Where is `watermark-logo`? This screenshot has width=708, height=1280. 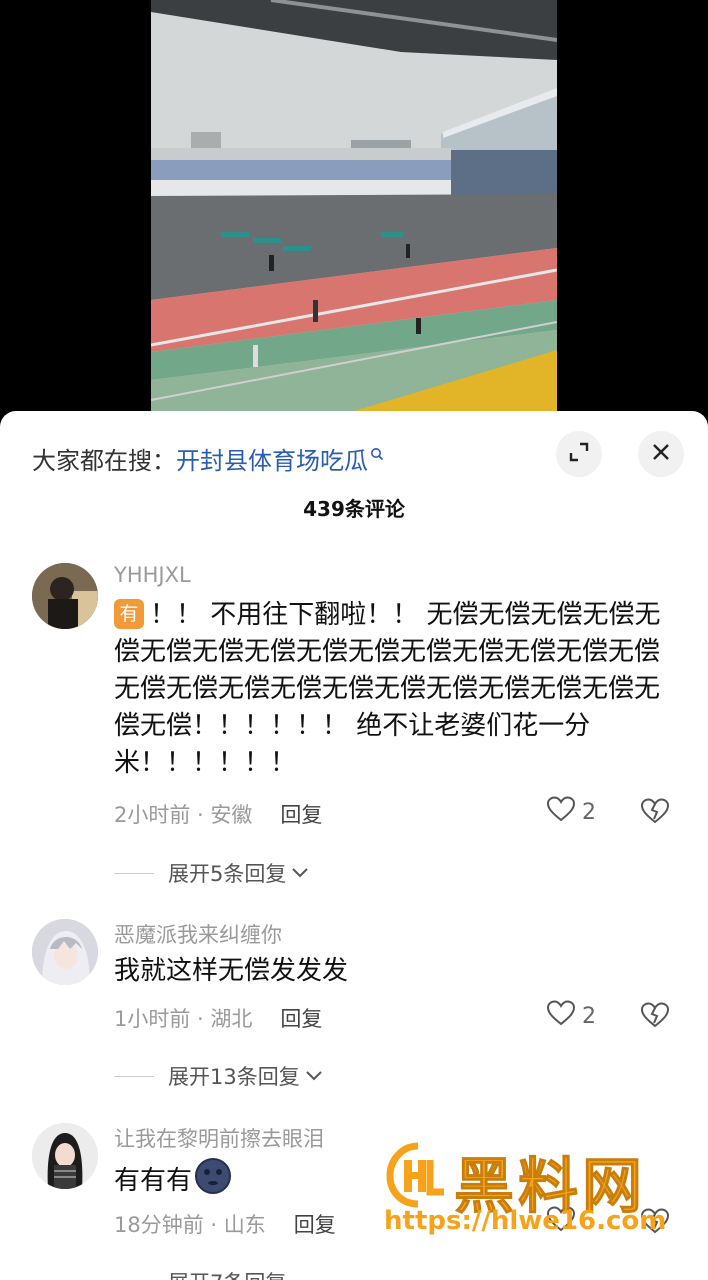
watermark-logo is located at coordinates (415, 1175).